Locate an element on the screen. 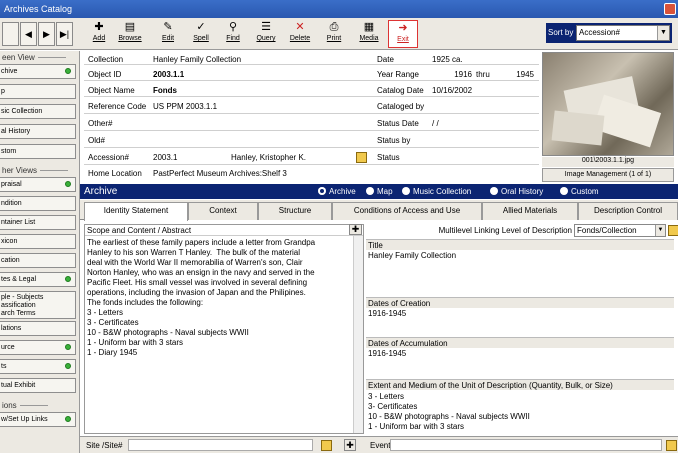 The image size is (678, 453). scope-scrollbar is located at coordinates (358, 334).